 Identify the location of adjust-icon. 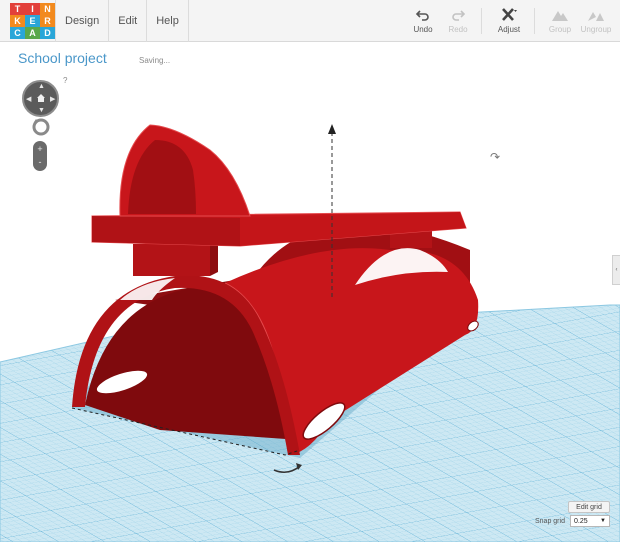
(509, 14).